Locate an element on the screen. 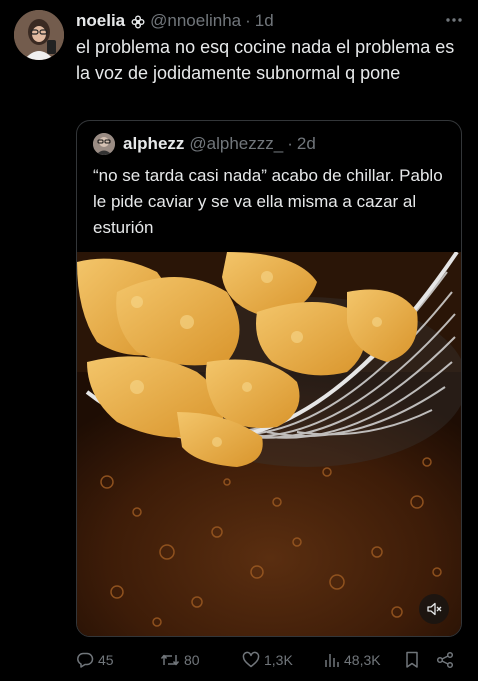 The height and width of the screenshot is (681, 478). reply-count: 45 is located at coordinates (106, 660).